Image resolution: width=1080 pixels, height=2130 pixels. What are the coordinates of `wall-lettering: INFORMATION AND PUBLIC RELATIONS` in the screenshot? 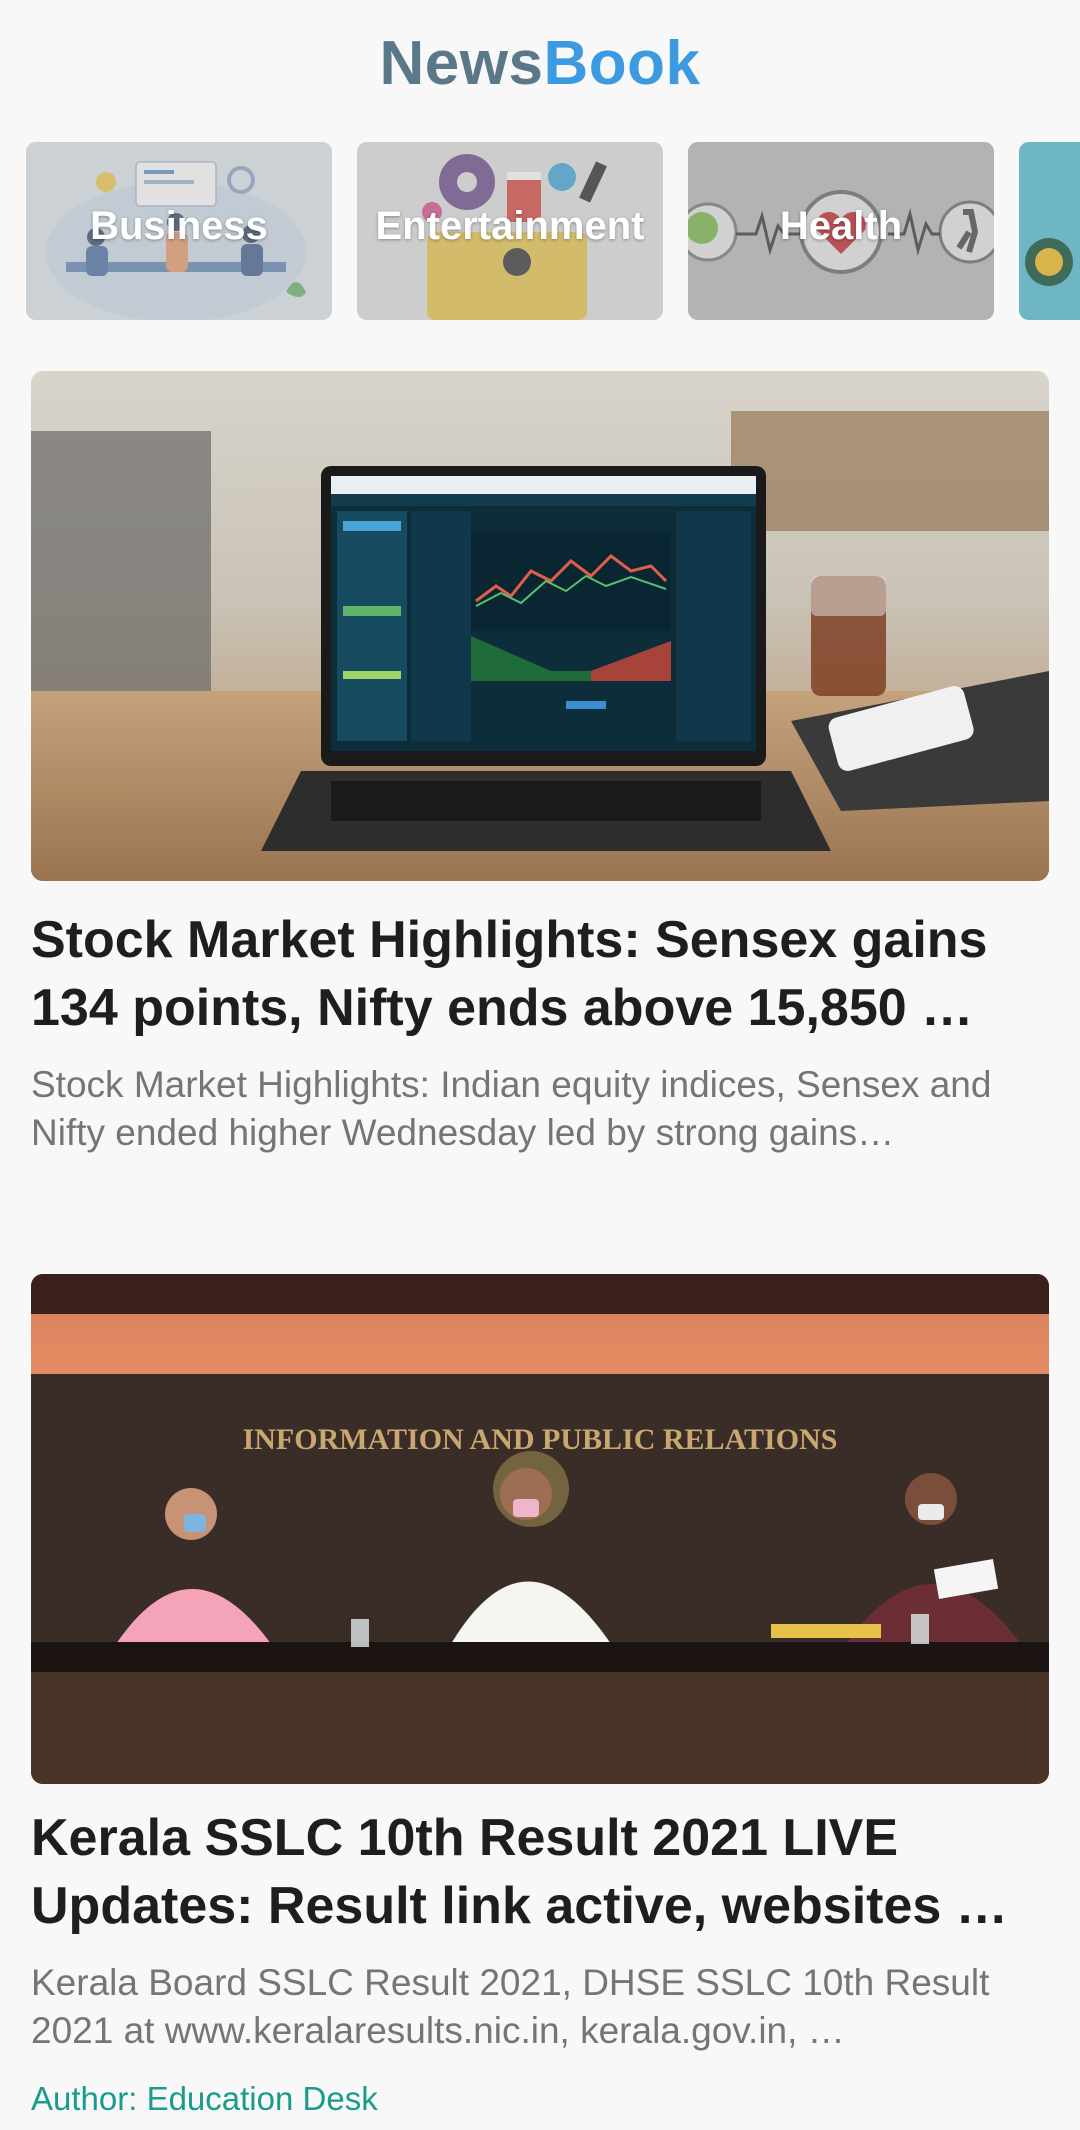 It's located at (540, 1439).